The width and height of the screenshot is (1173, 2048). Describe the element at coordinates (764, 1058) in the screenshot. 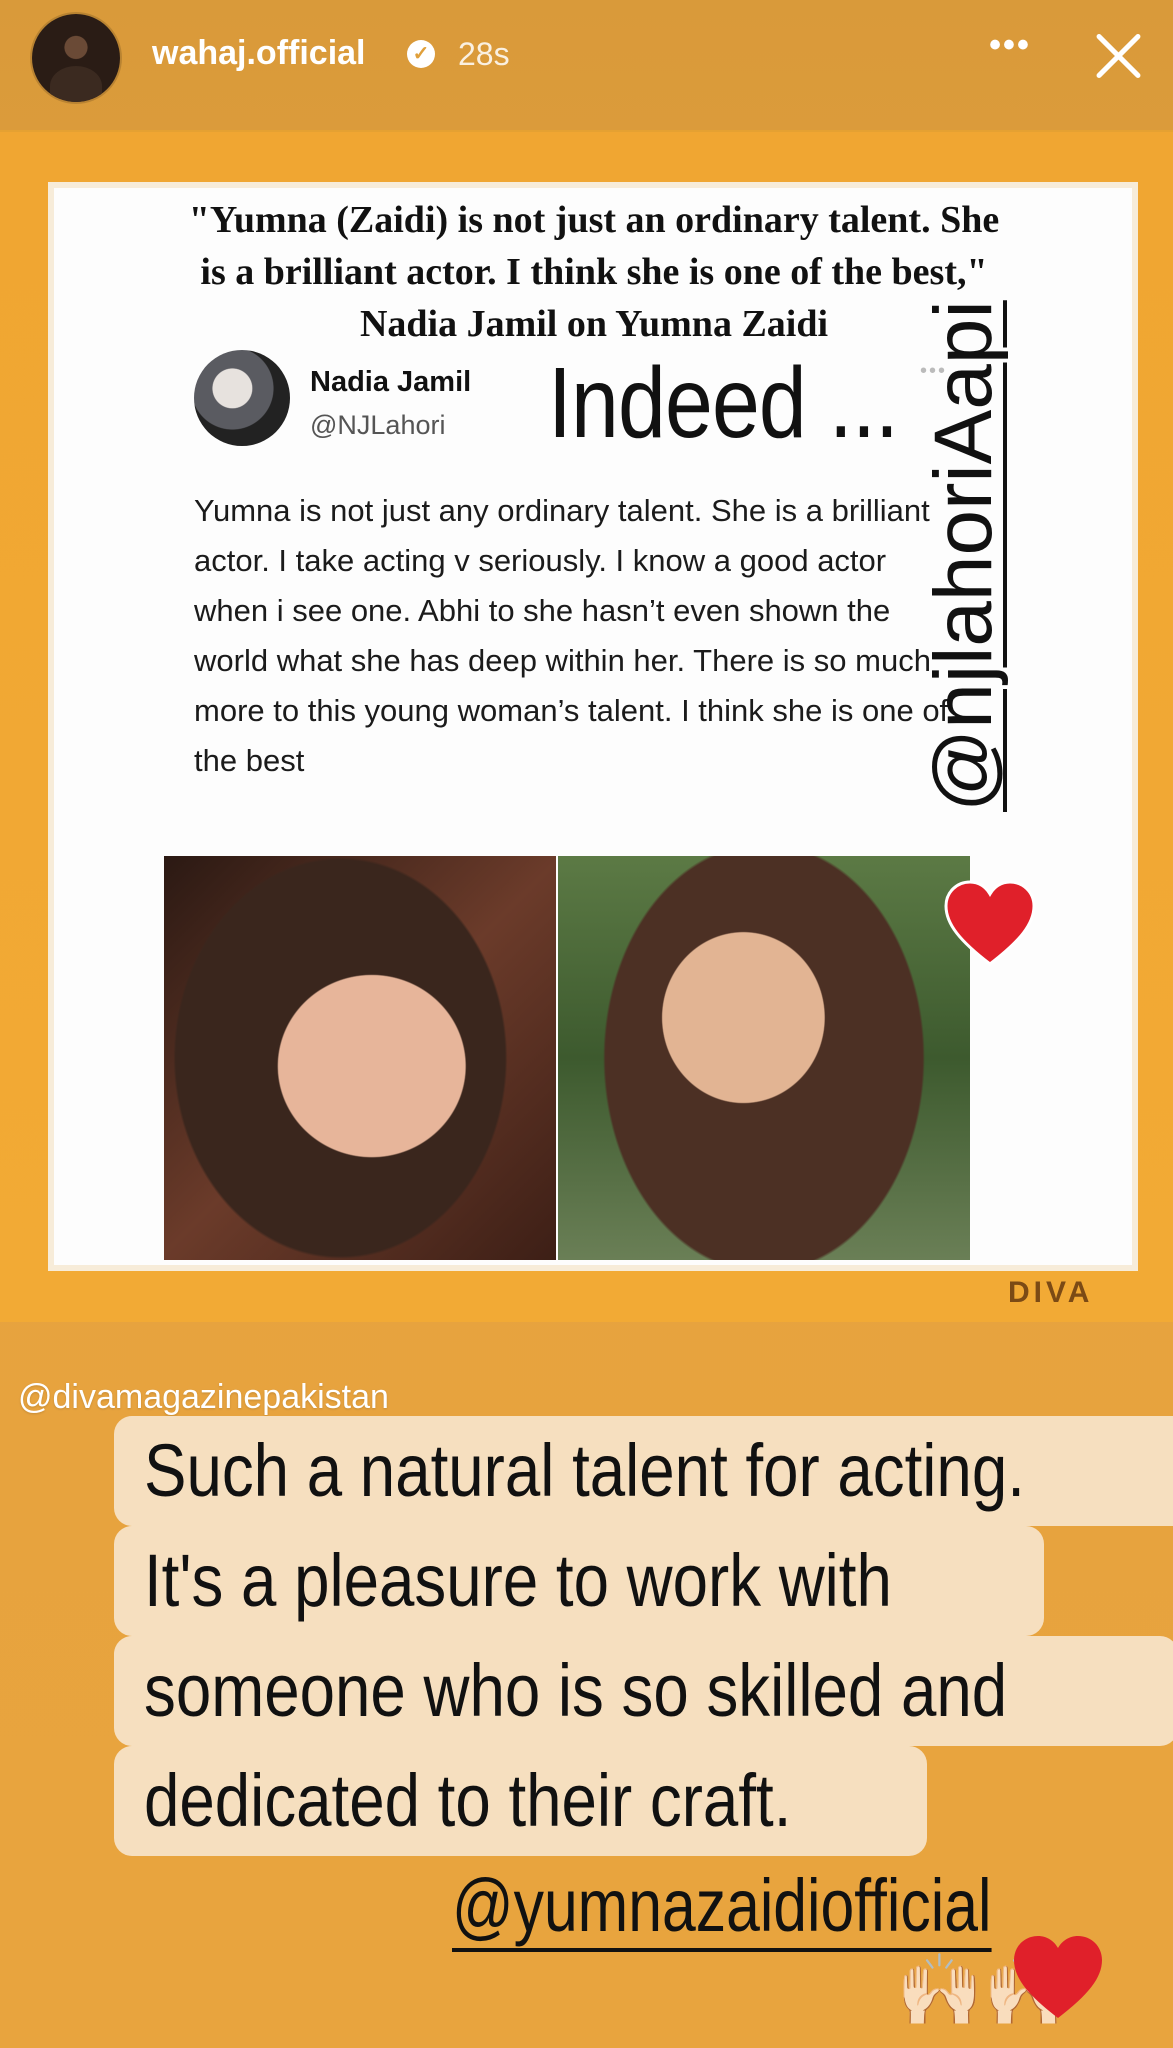

I see `photo-yumna-zaidi` at that location.